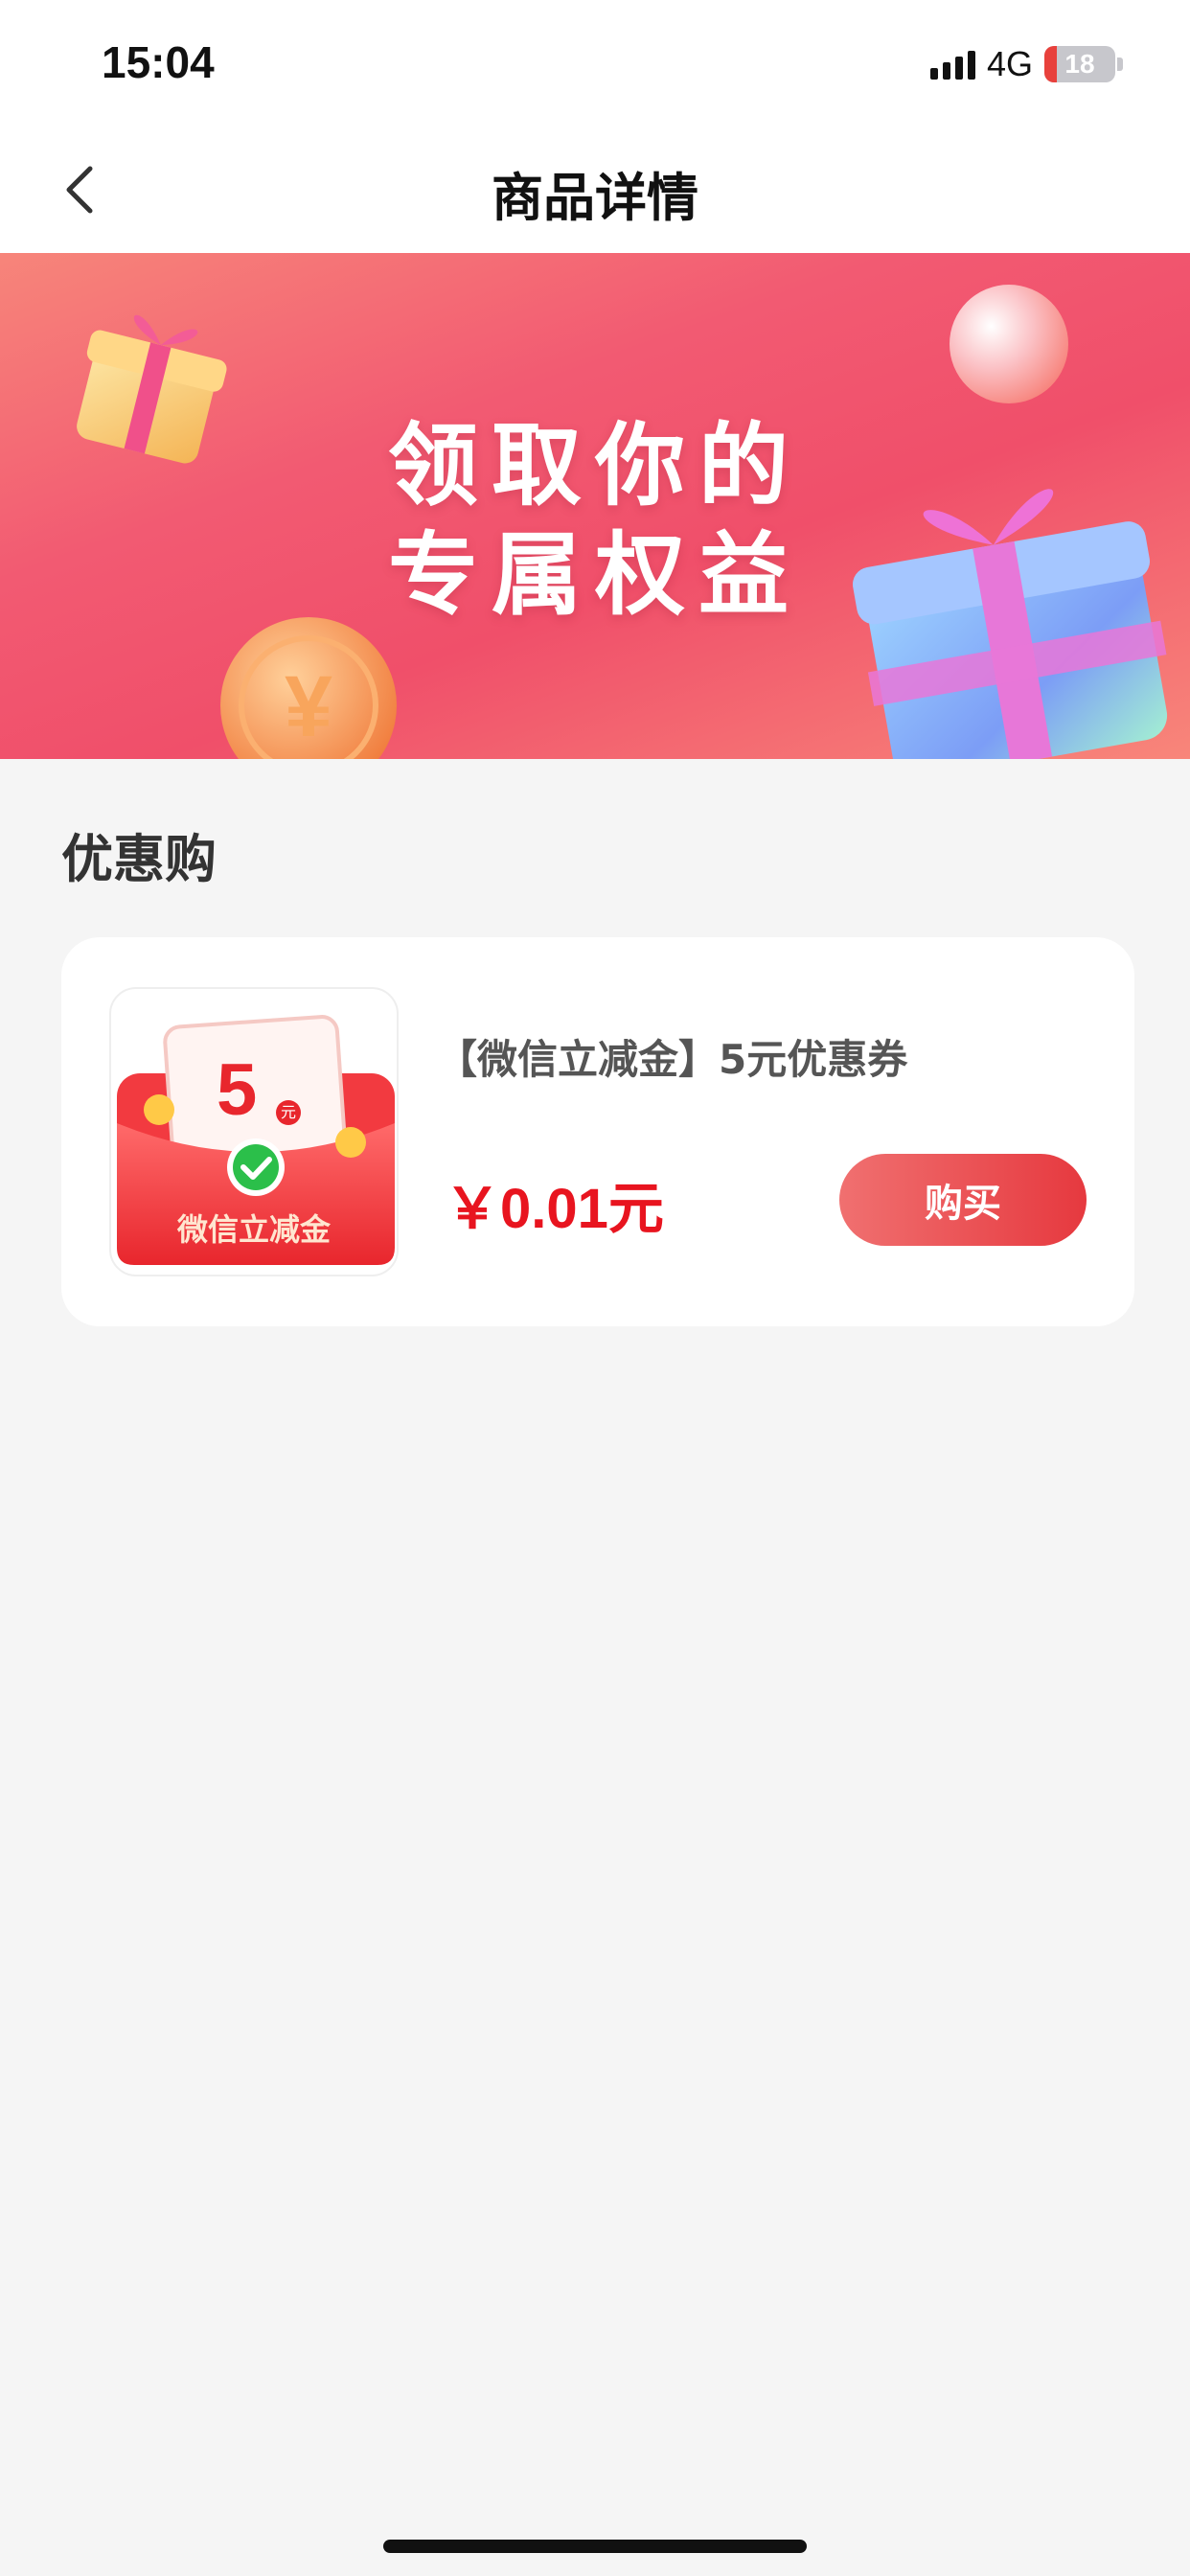  Describe the element at coordinates (555, 1209) in the screenshot. I see `product-price: ￥0.01元` at that location.